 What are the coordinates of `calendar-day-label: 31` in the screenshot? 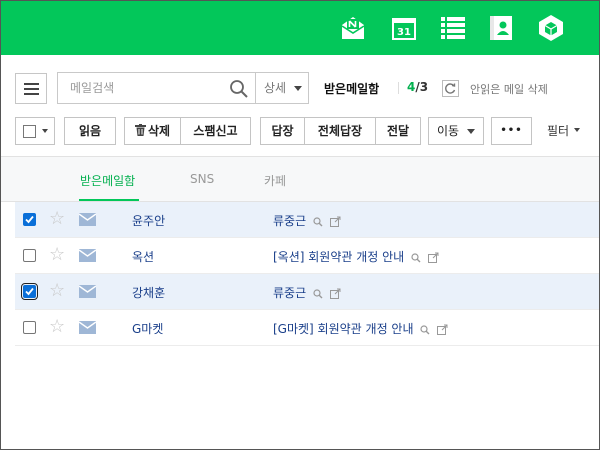 It's located at (404, 32).